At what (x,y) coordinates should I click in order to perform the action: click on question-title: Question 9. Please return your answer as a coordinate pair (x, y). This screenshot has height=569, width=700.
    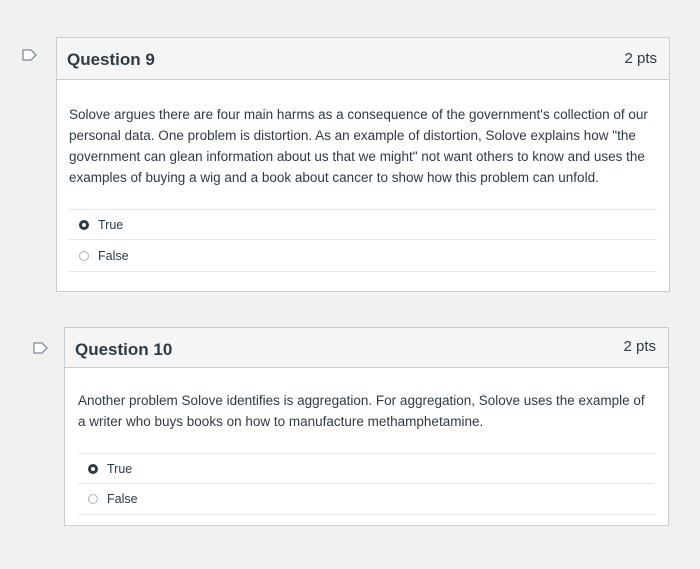
    Looking at the image, I should click on (111, 59).